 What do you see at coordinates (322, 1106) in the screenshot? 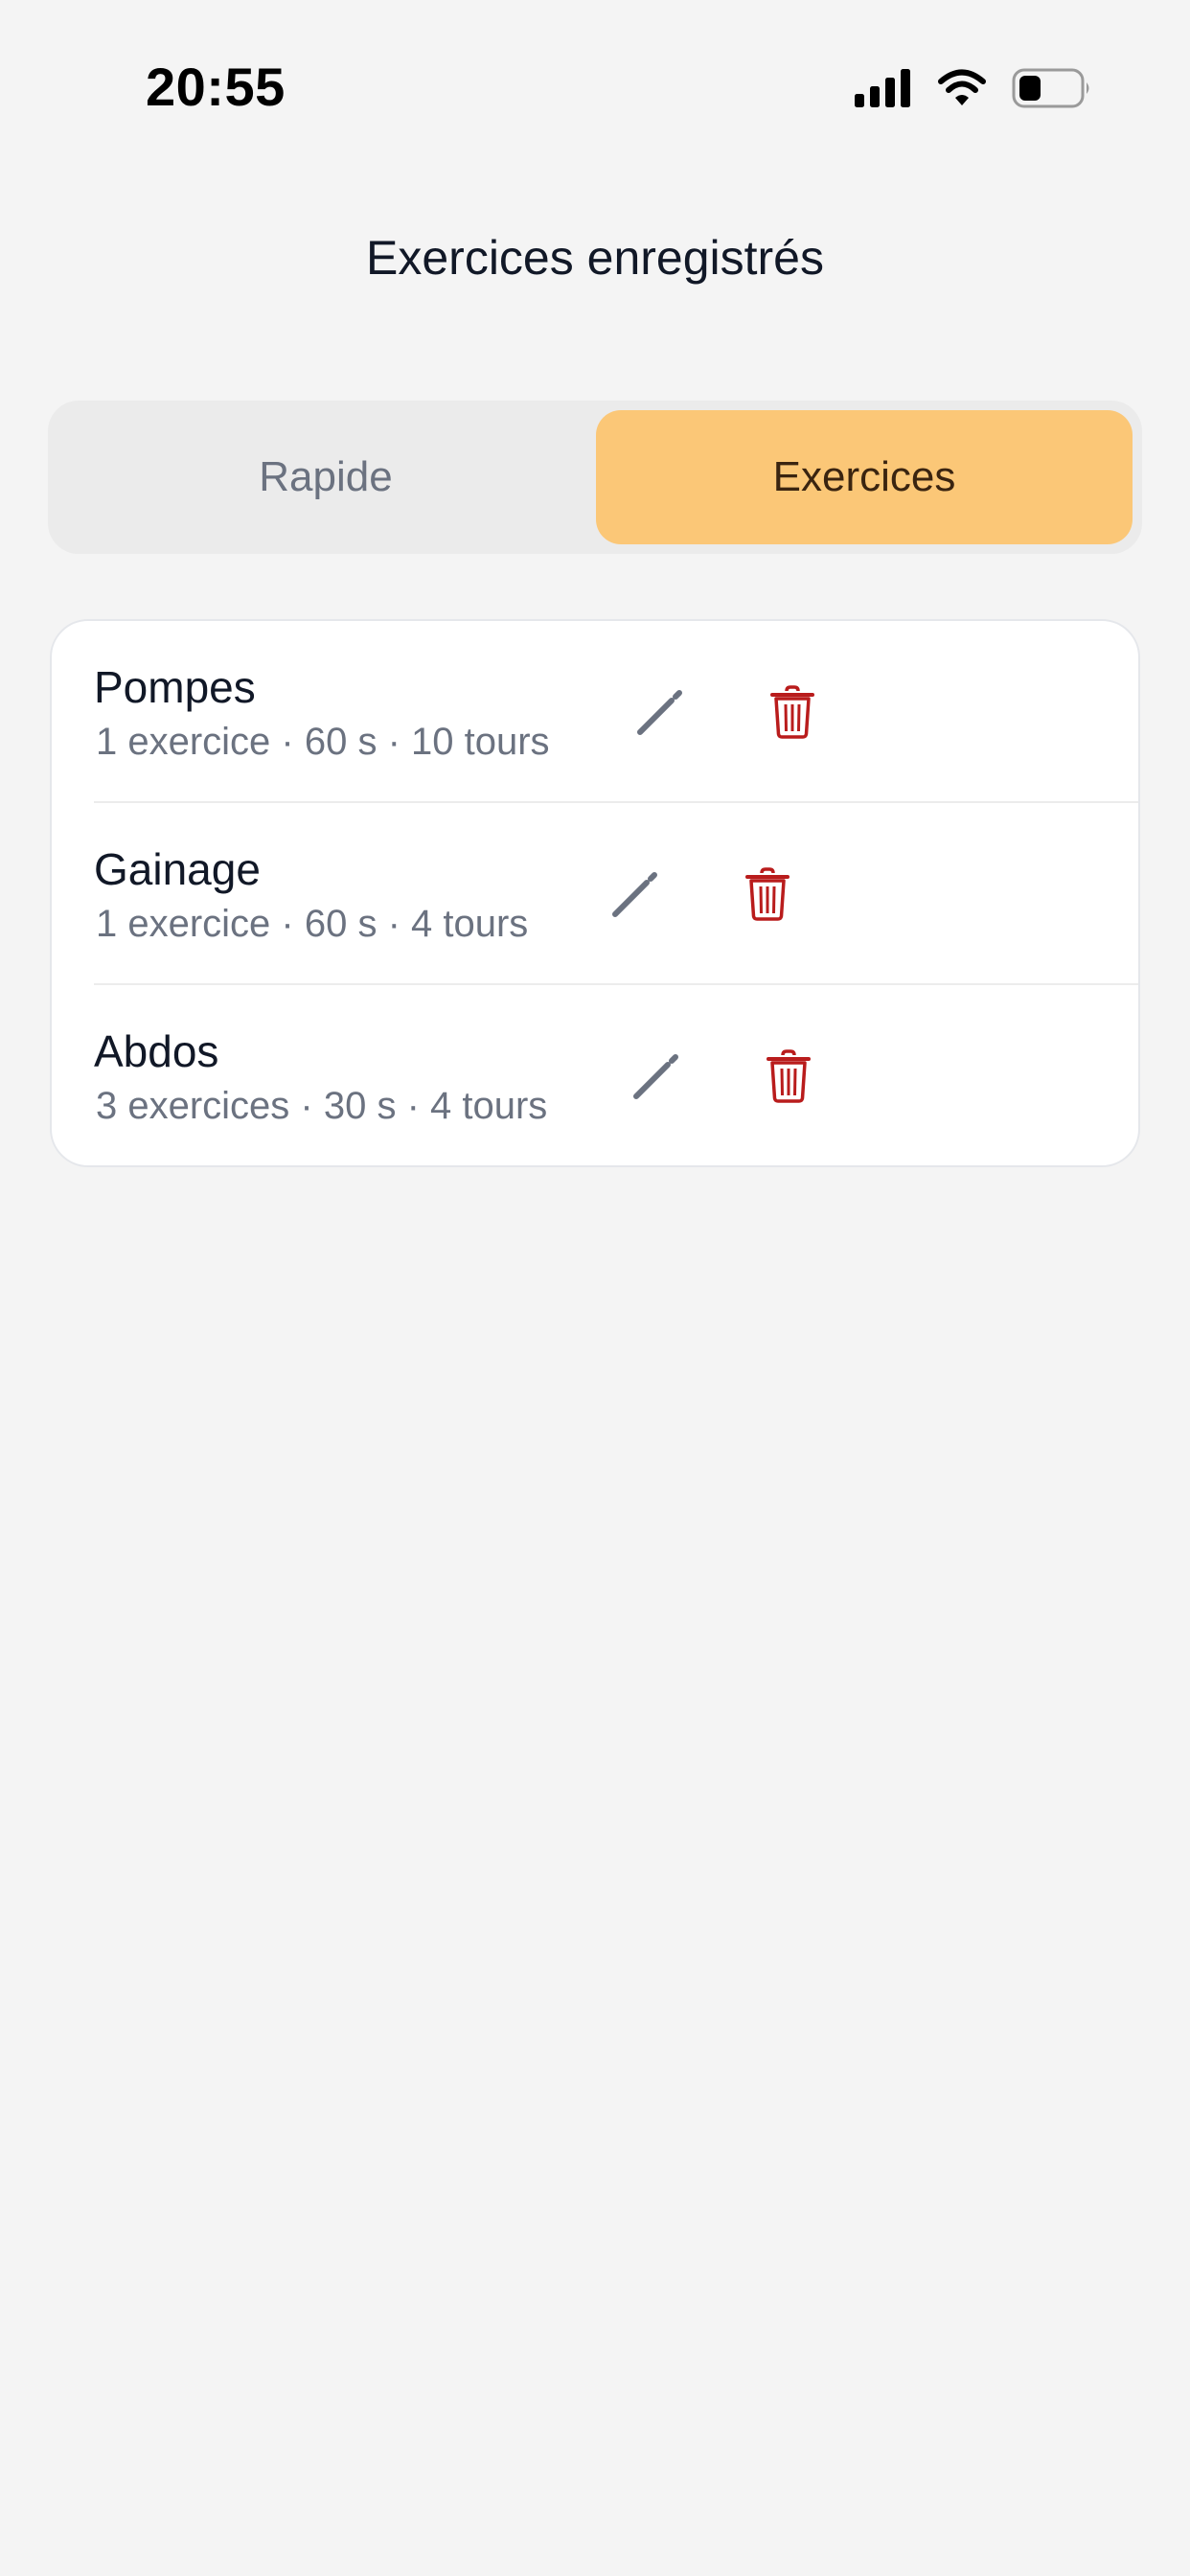
I see `workout-details: 3 exercices · 30 s · 4 tours` at bounding box center [322, 1106].